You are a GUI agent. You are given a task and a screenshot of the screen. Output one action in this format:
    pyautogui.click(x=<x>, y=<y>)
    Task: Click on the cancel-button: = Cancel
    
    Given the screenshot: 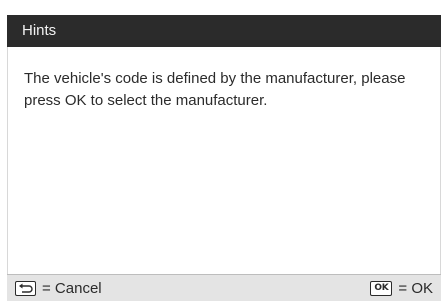 What is the action you would take?
    pyautogui.click(x=58, y=288)
    